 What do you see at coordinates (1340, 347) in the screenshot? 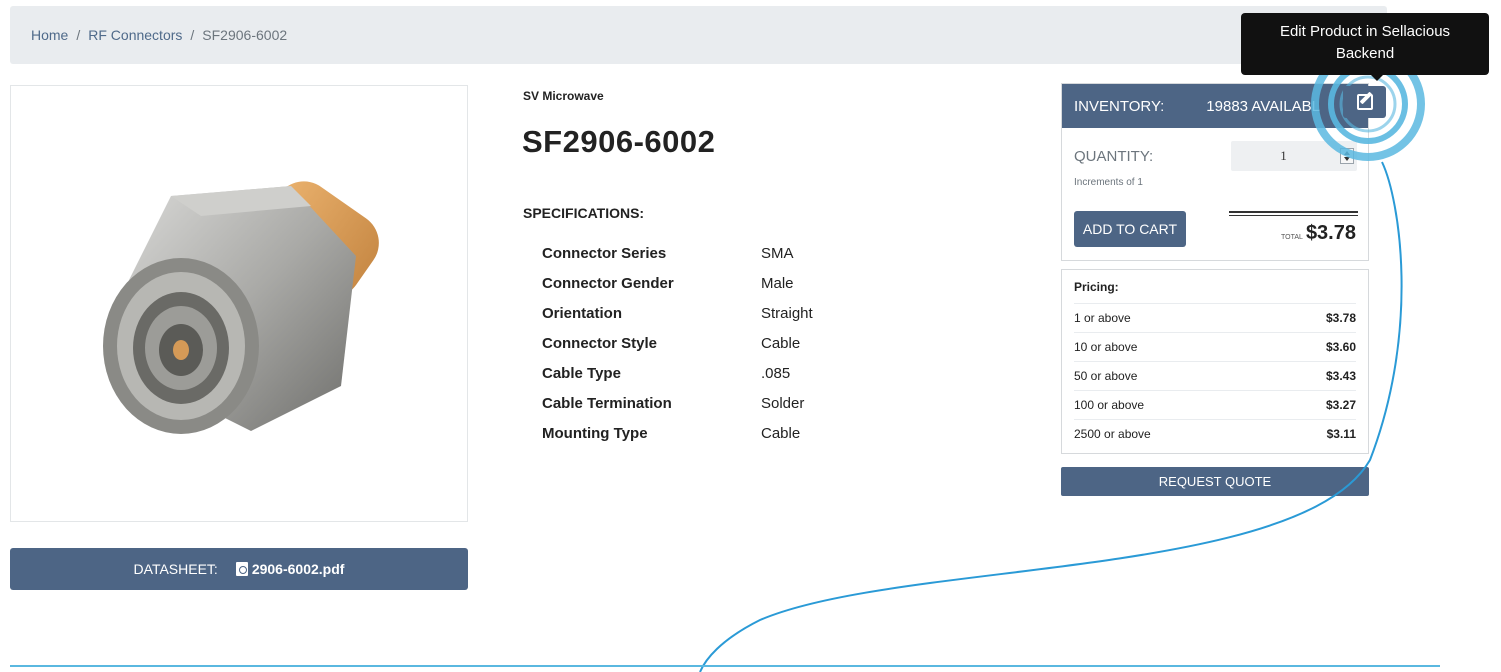
I see `price-tier-price: $3.60` at bounding box center [1340, 347].